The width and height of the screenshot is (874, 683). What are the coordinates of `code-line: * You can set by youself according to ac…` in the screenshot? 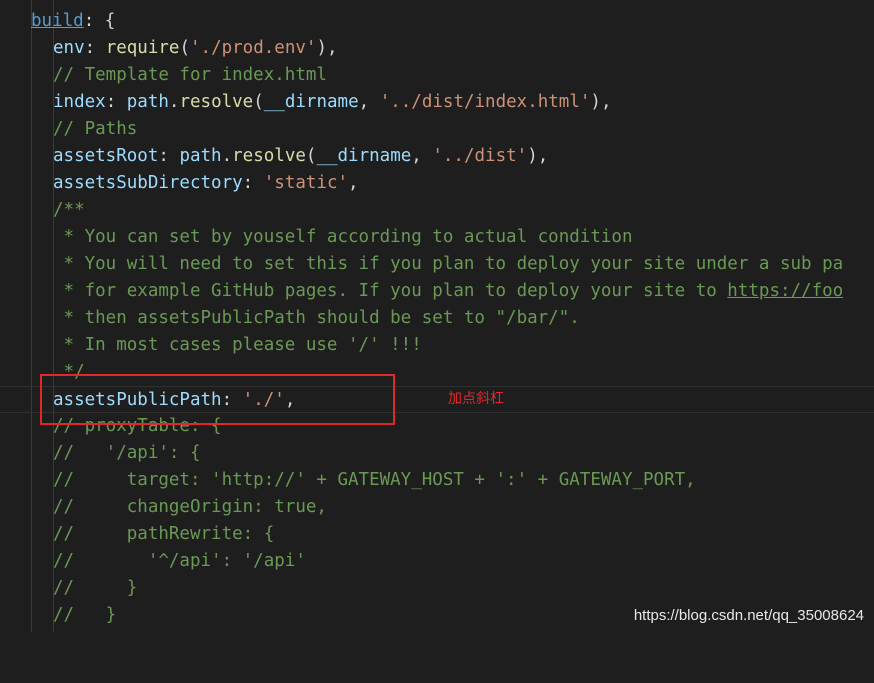 It's located at (437, 237).